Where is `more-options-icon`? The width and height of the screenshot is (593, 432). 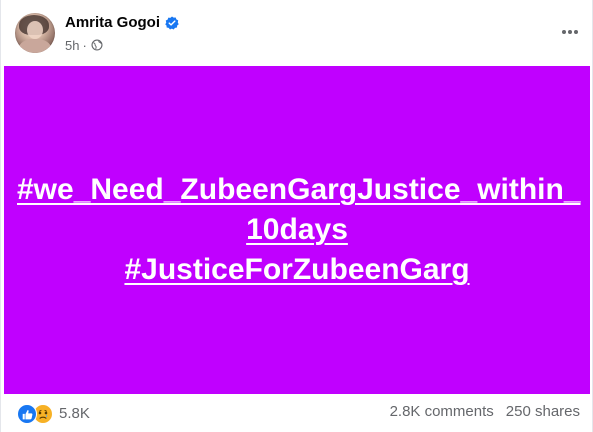
more-options-icon is located at coordinates (570, 32).